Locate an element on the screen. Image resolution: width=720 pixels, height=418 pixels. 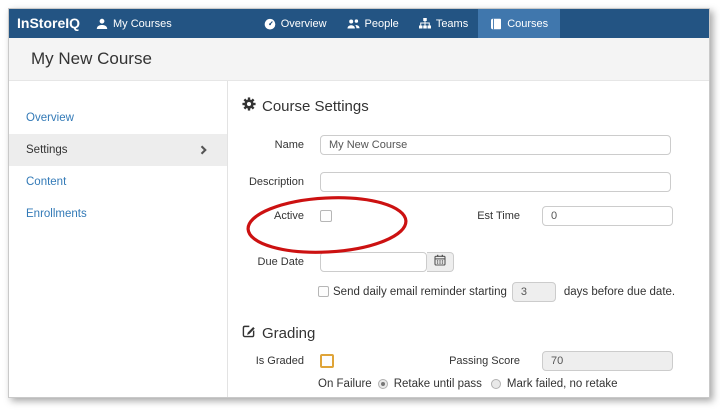
sidebar-item-overview: Overview is located at coordinates (118, 118).